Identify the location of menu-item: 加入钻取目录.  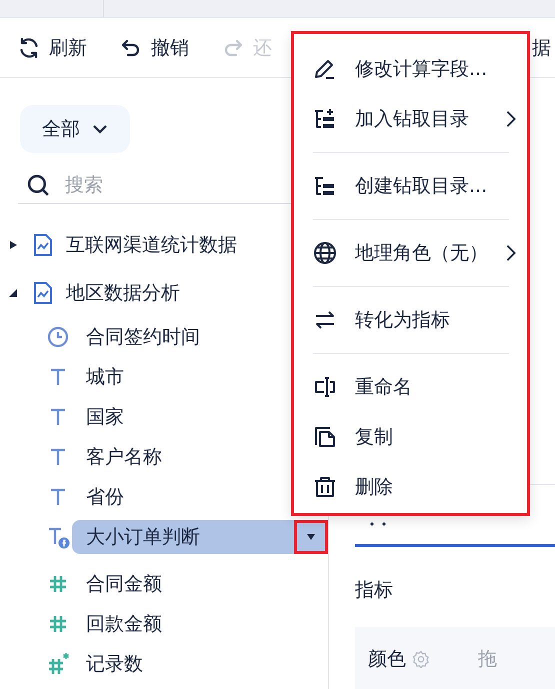
(410, 119).